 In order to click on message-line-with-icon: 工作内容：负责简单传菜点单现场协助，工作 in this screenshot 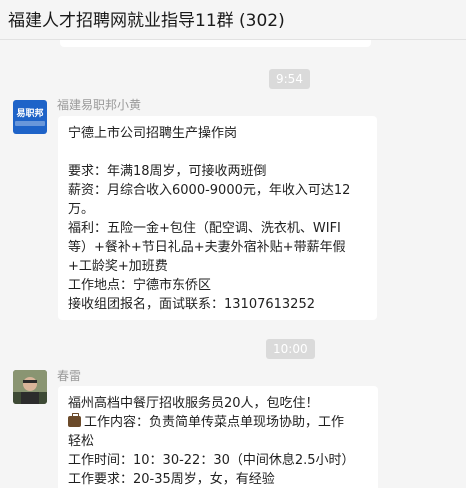, I will do `click(218, 422)`.